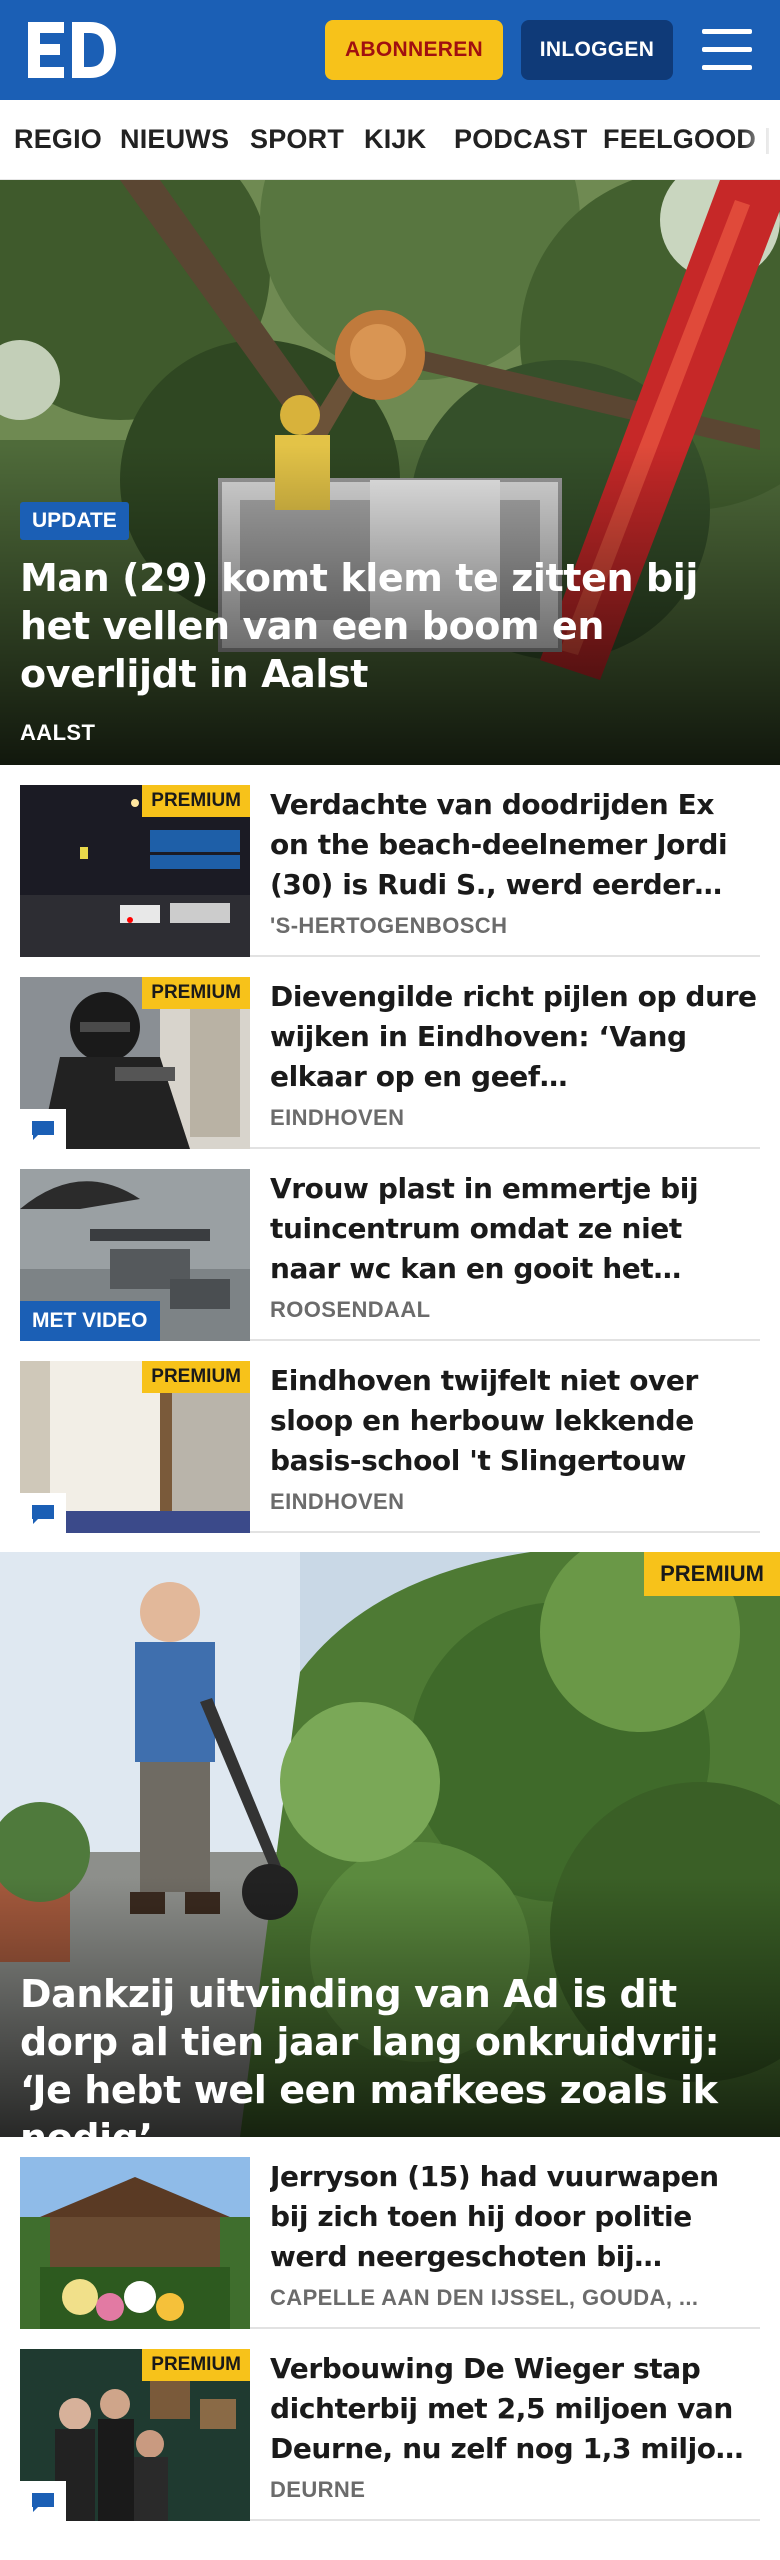  What do you see at coordinates (760, 139) in the screenshot?
I see `nav-fade` at bounding box center [760, 139].